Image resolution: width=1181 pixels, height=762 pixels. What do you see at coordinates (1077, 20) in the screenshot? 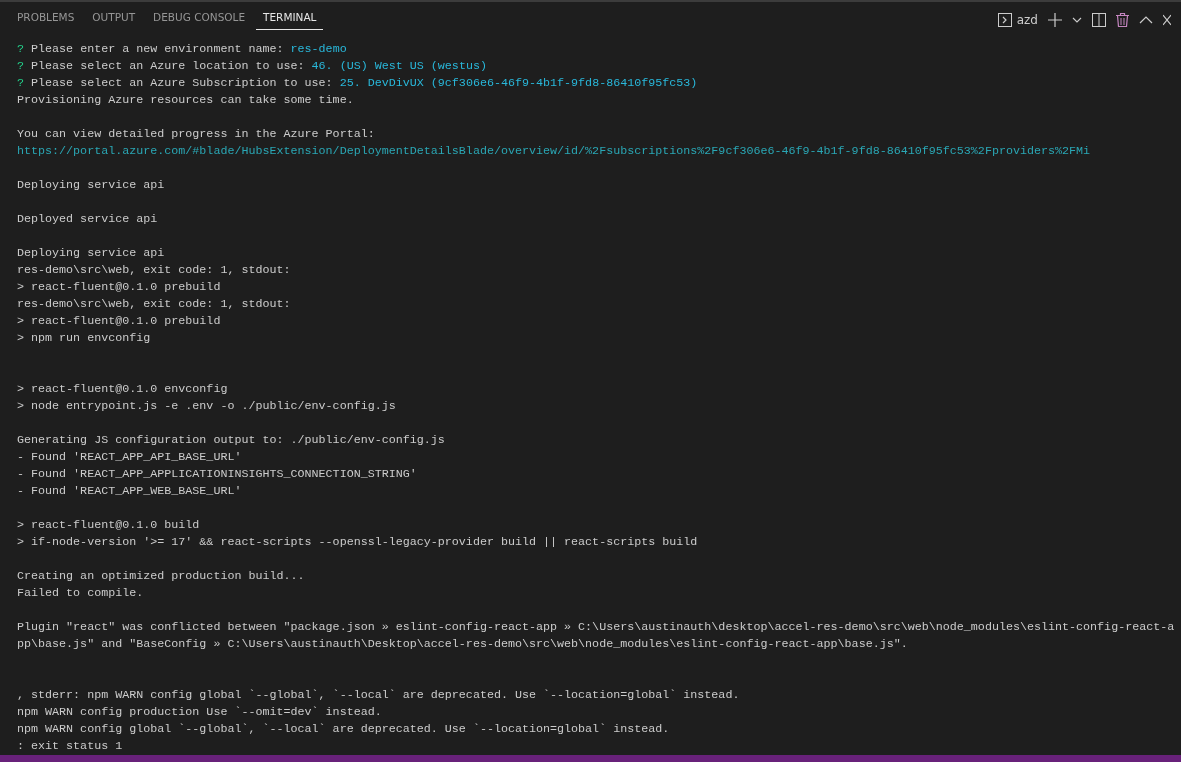
I see `chevron-down-icon` at bounding box center [1077, 20].